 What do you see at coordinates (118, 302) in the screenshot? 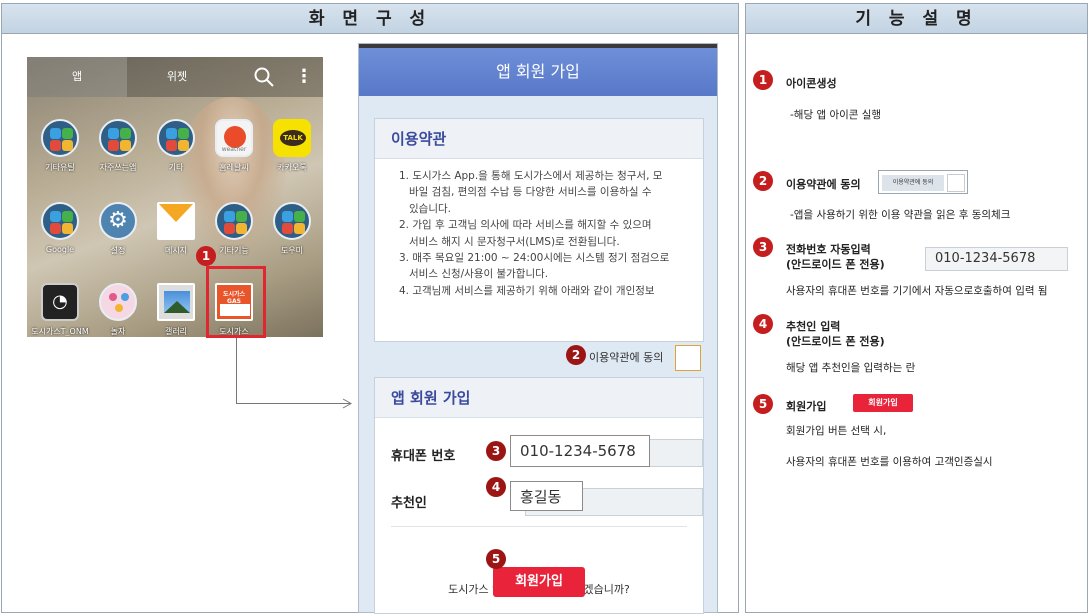
I see `kids-app-icon` at bounding box center [118, 302].